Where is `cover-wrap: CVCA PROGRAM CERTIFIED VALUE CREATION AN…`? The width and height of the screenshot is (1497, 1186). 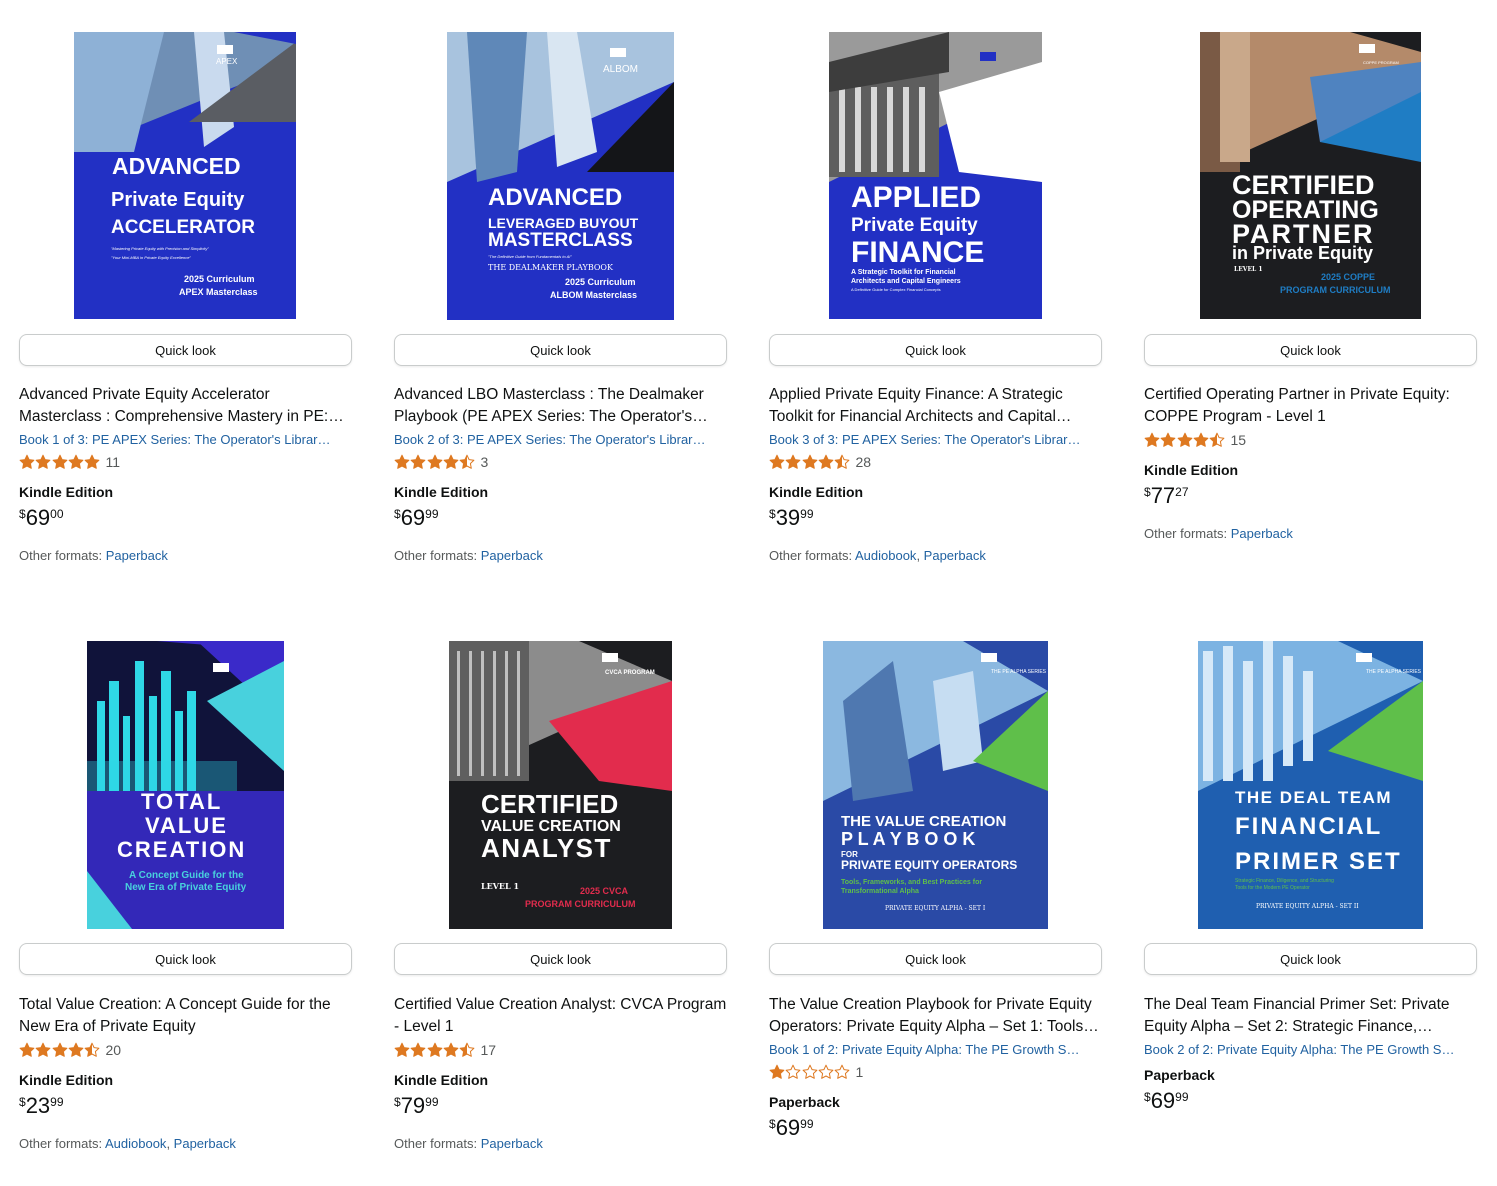 cover-wrap: CVCA PROGRAM CERTIFIED VALUE CREATION AN… is located at coordinates (560, 785).